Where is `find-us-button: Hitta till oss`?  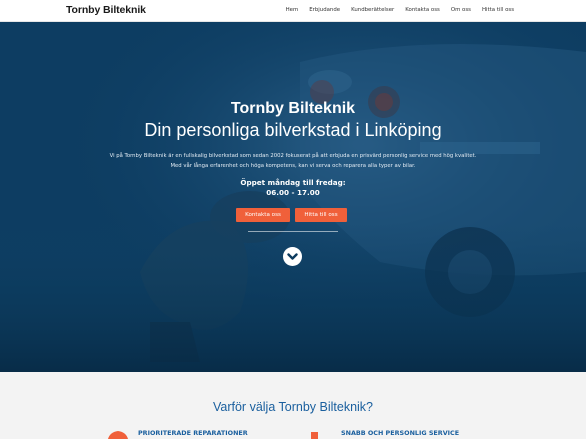 find-us-button: Hitta till oss is located at coordinates (321, 215).